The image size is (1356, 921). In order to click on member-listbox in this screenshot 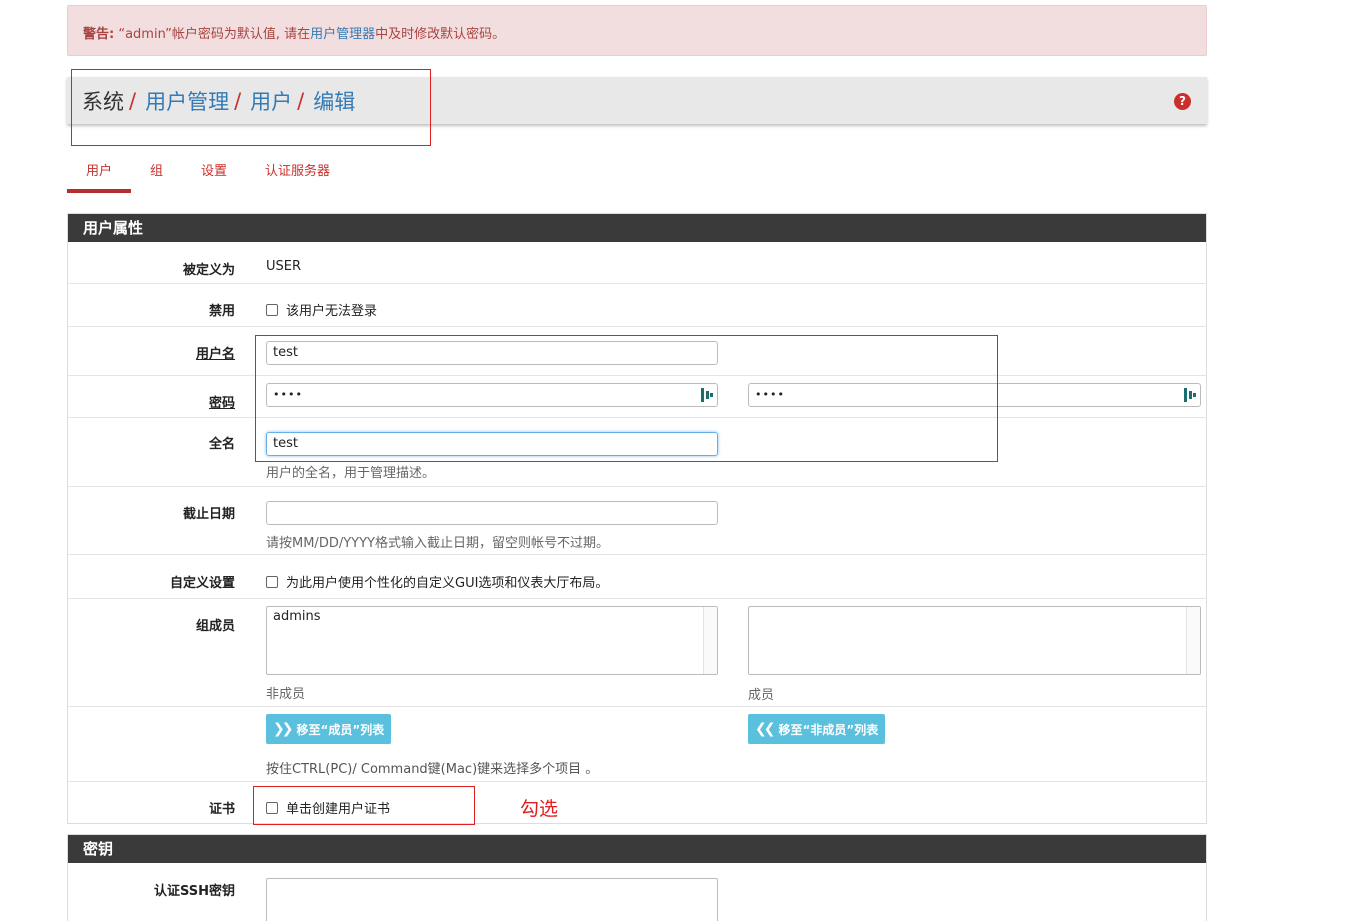, I will do `click(974, 640)`.